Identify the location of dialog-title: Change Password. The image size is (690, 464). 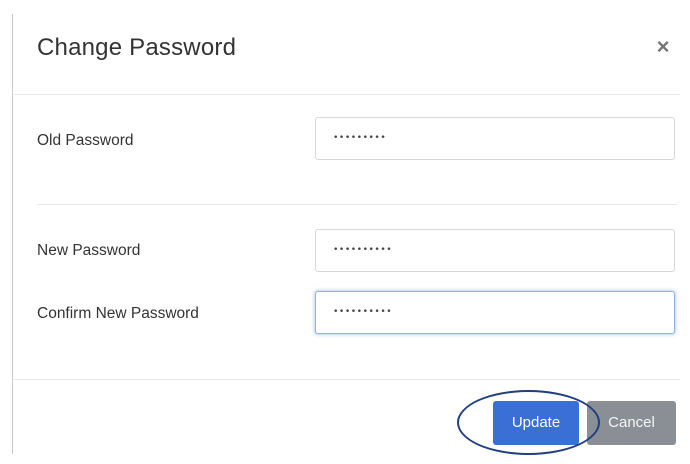
(137, 47).